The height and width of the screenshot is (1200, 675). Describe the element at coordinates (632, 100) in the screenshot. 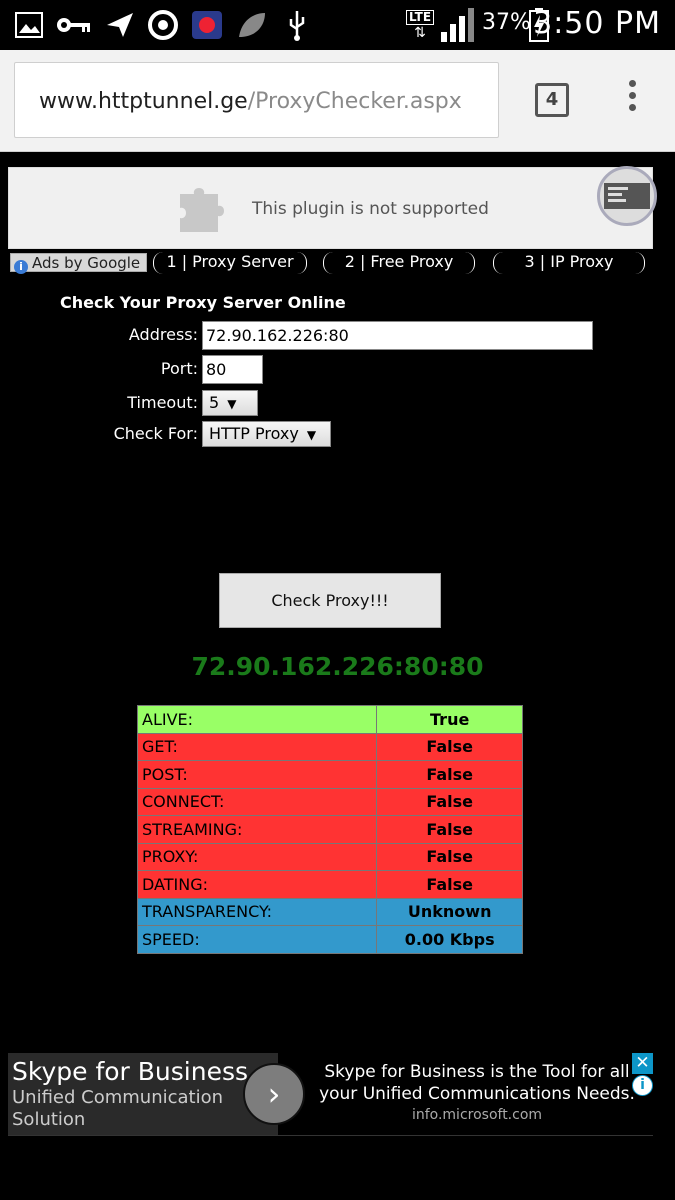

I see `overflow-menu-icon` at that location.